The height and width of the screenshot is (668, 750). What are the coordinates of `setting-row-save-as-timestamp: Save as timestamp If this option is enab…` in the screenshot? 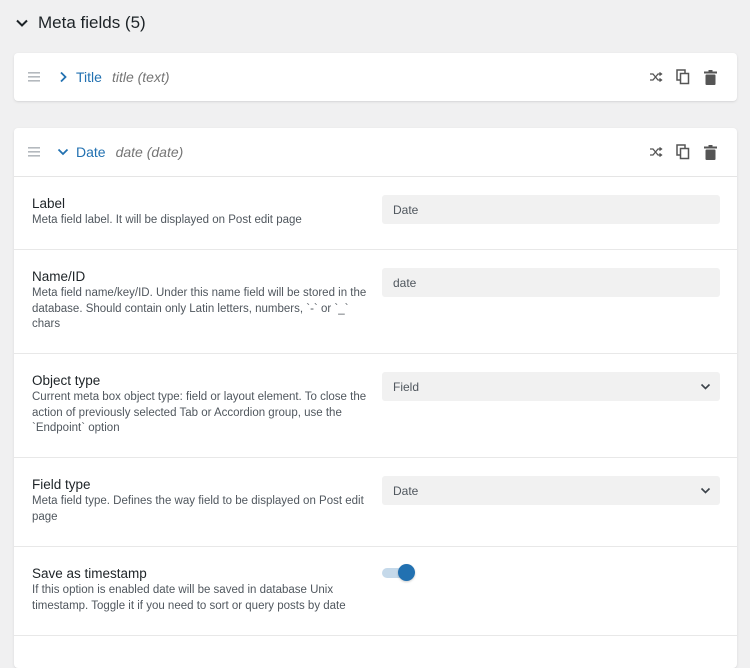 It's located at (375, 591).